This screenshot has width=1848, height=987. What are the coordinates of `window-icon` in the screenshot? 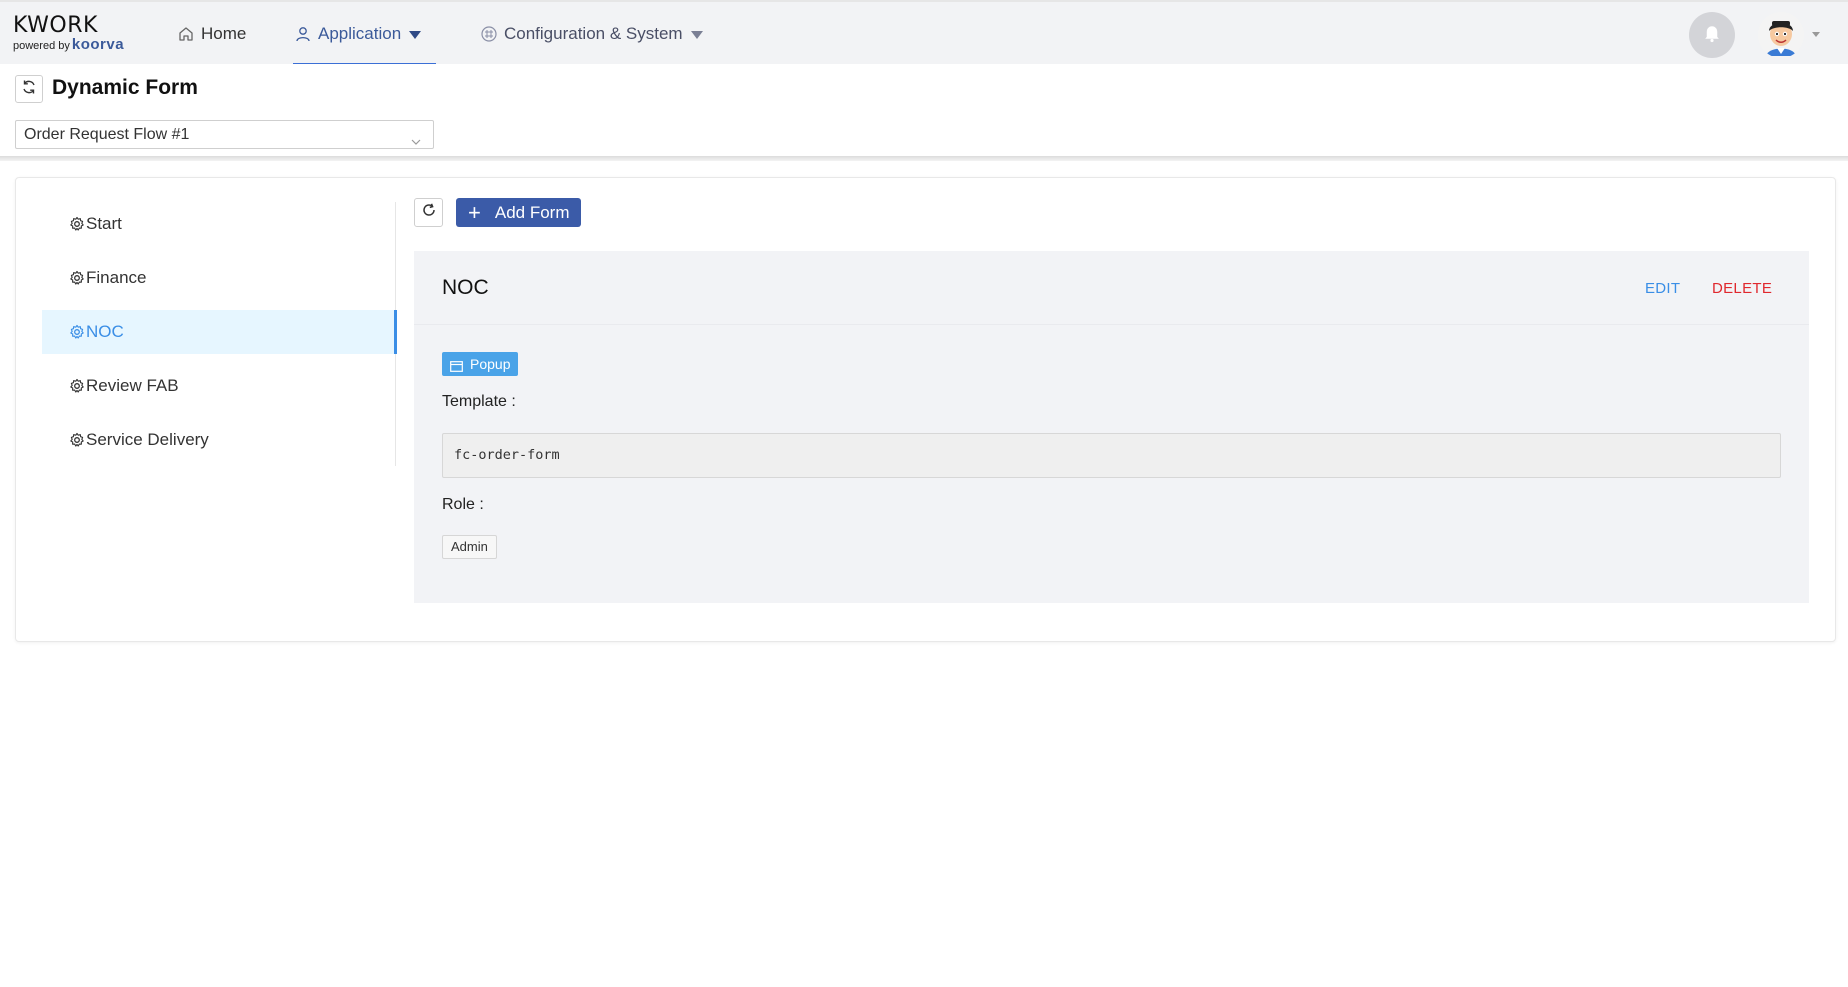 It's located at (456, 365).